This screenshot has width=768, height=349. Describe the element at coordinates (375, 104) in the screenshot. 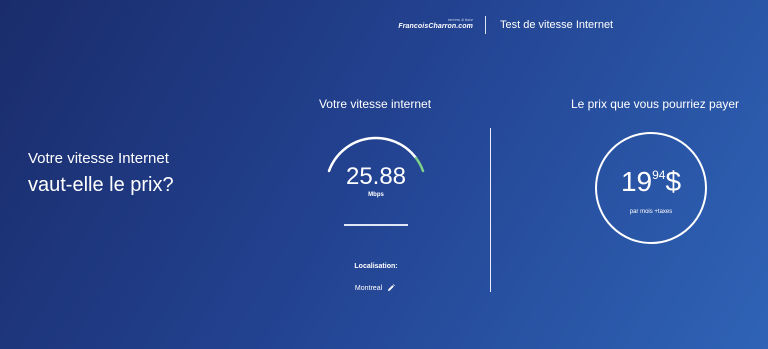

I see `speed-section-title: Votre vitesse internet` at that location.